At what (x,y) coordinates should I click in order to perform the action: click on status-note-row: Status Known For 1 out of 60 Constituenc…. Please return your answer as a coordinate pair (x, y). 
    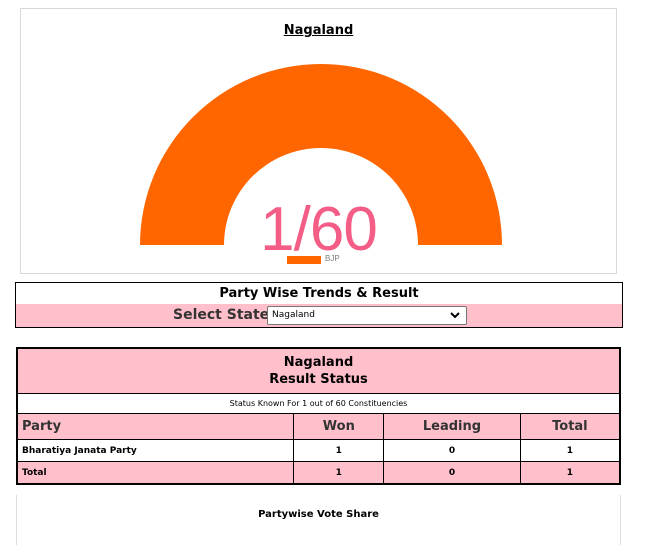
    Looking at the image, I should click on (318, 403).